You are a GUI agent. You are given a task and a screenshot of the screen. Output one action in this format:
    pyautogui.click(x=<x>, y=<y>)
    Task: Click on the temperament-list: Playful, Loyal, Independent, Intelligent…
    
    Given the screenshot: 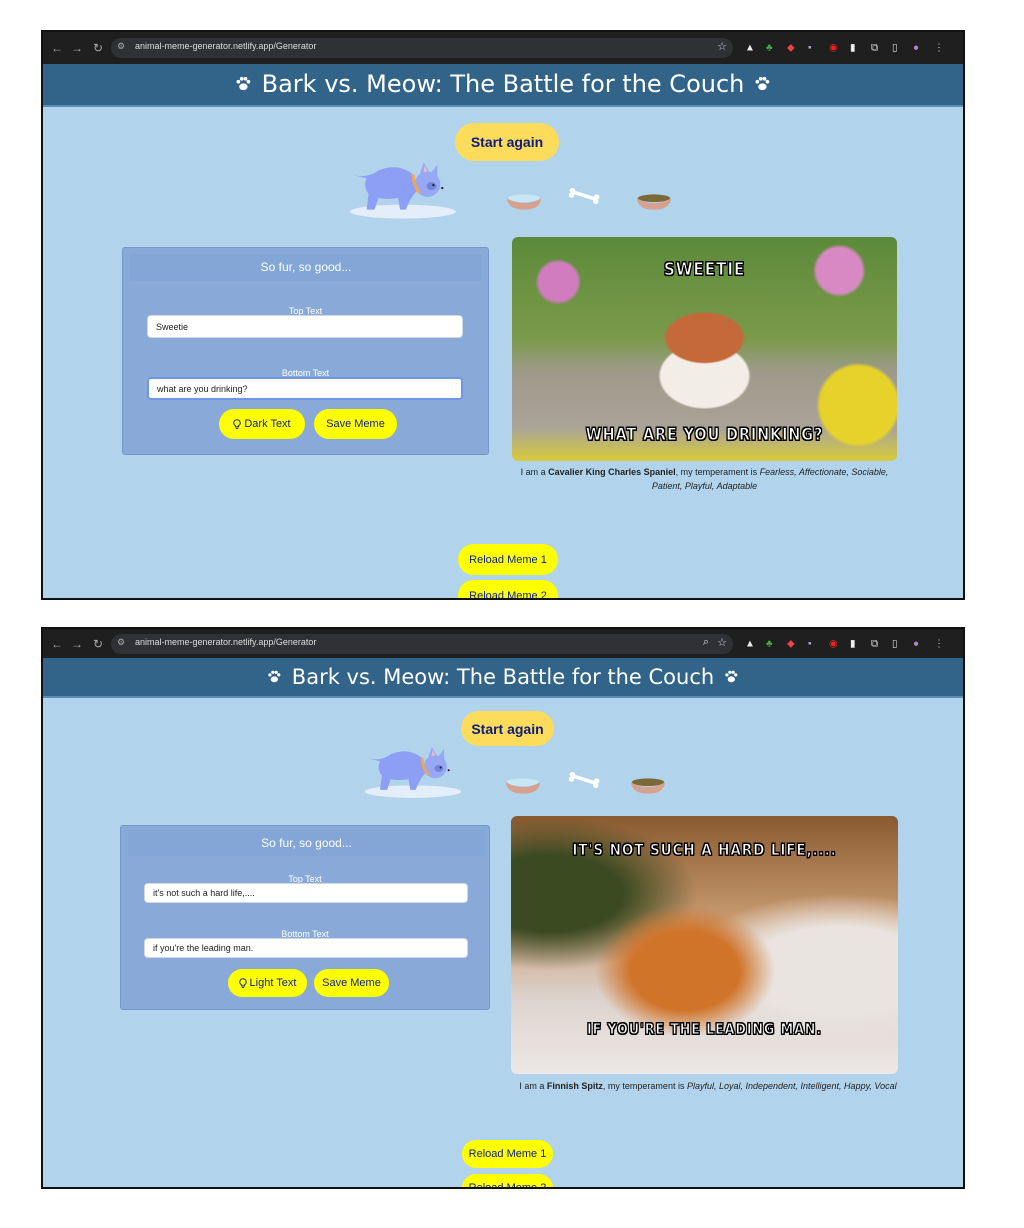 What is the action you would take?
    pyautogui.click(x=791, y=1086)
    